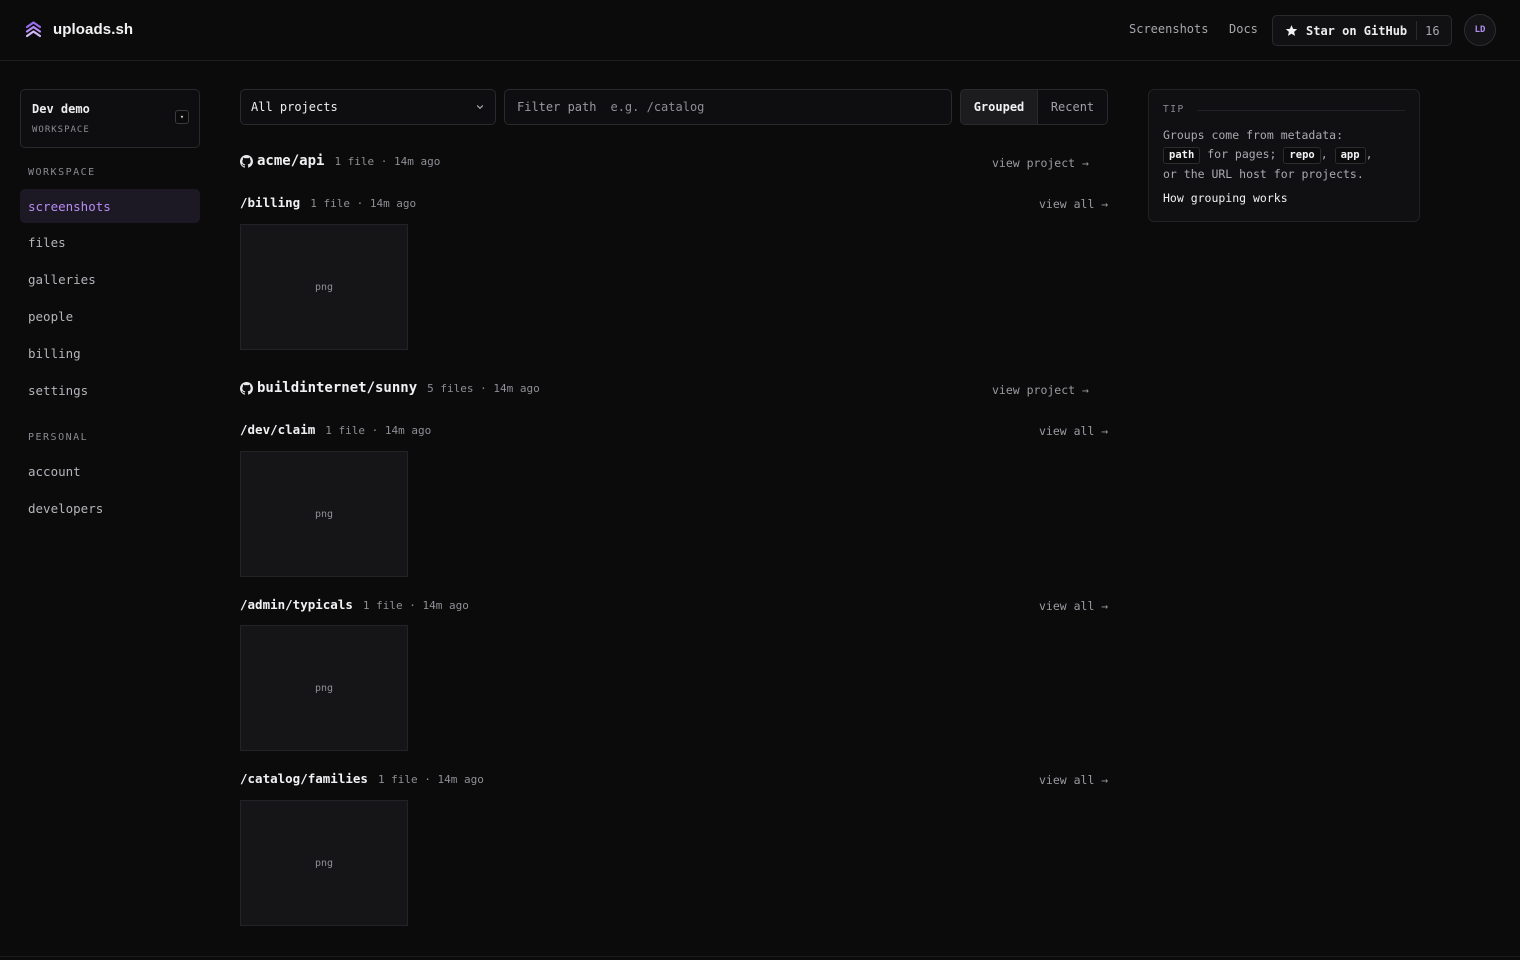 This screenshot has width=1520, height=960. What do you see at coordinates (61, 109) in the screenshot?
I see `workspace-name: Dev demo` at bounding box center [61, 109].